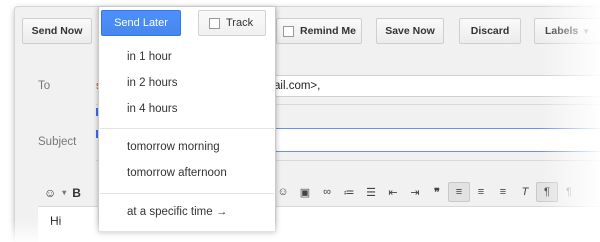 The height and width of the screenshot is (242, 600). I want to click on subject-field, so click(431, 140).